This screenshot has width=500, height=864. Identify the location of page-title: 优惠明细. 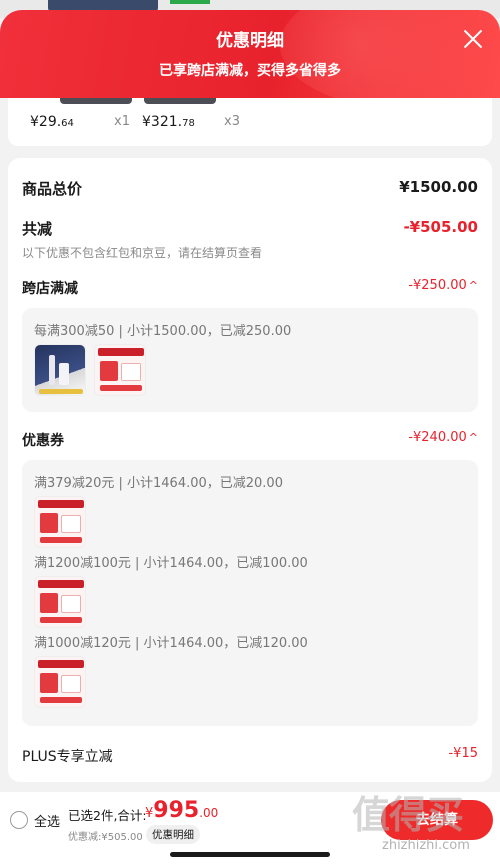
(250, 41).